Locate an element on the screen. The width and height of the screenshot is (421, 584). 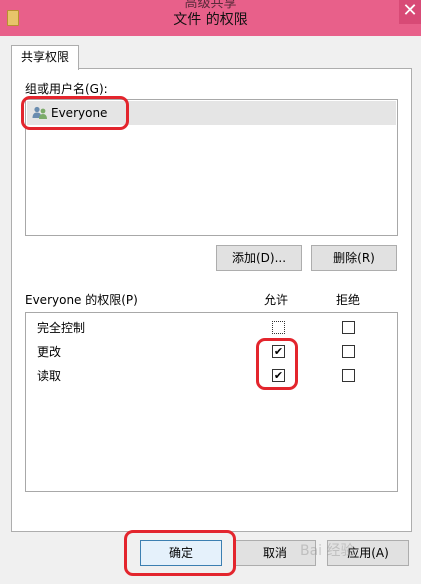
title-bar: 高级共享 文件 的权限 ✕ is located at coordinates (210, 18).